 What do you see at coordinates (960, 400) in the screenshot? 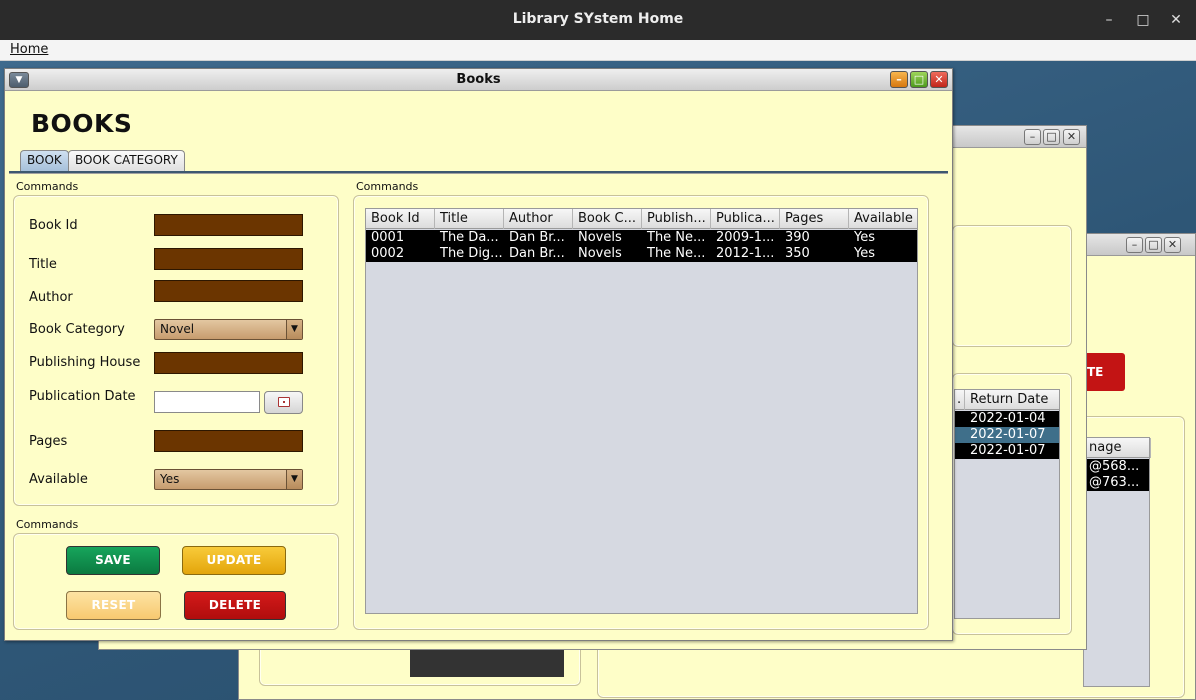
I see `table-header: .` at bounding box center [960, 400].